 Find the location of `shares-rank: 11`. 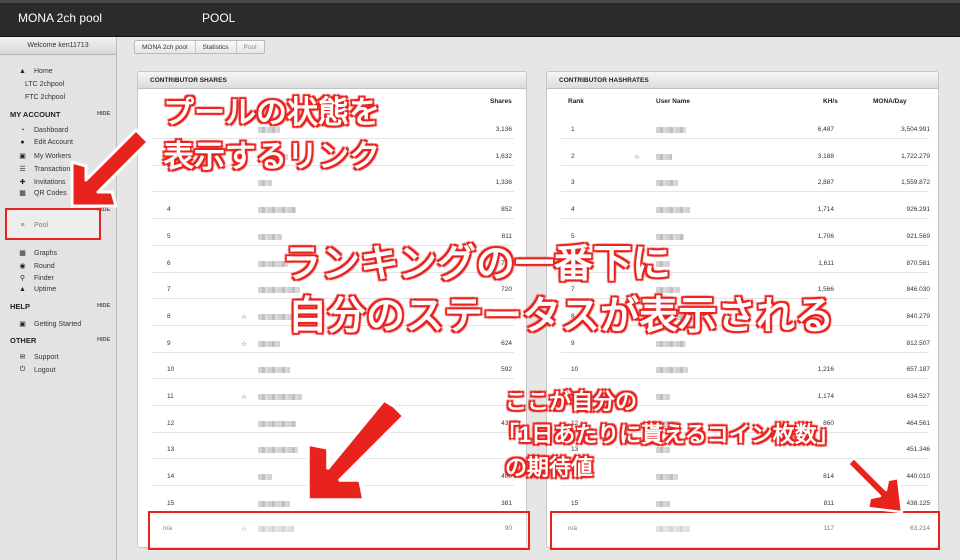

shares-rank: 11 is located at coordinates (170, 396).